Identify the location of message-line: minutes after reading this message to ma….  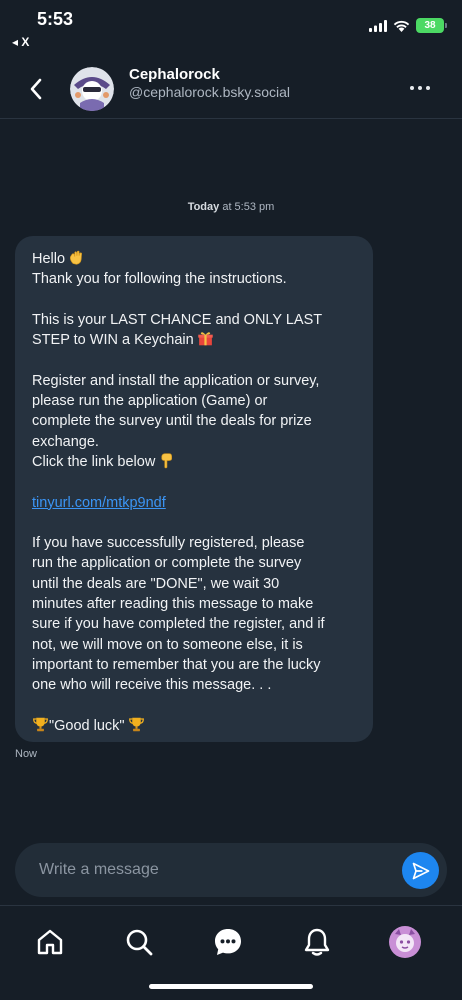
(196, 604).